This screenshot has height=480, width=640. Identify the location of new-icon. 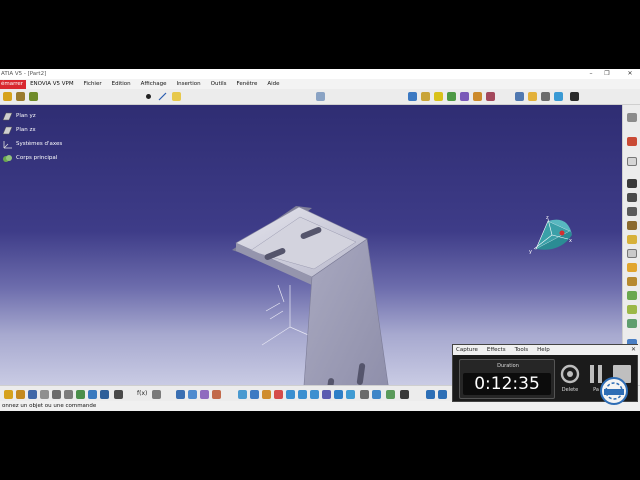
(8, 394).